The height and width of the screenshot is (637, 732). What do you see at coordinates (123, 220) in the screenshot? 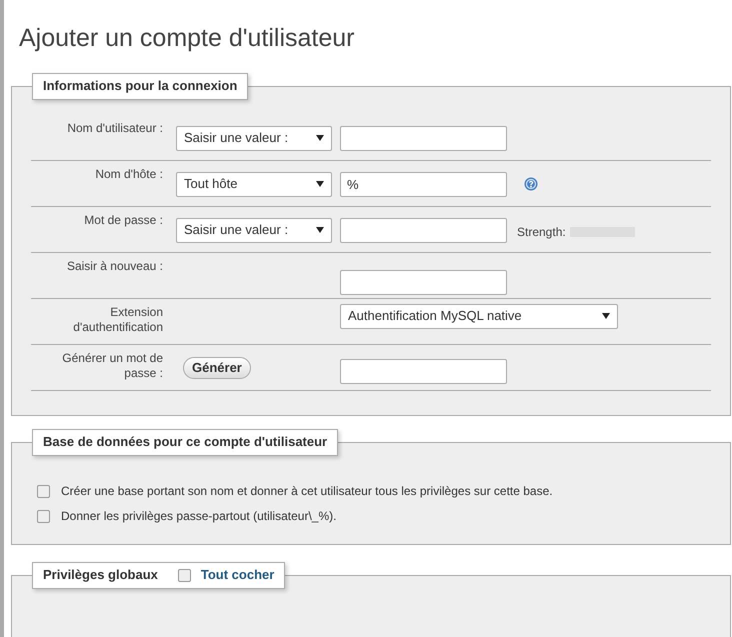
I see `field-label: Mot de passe :` at bounding box center [123, 220].